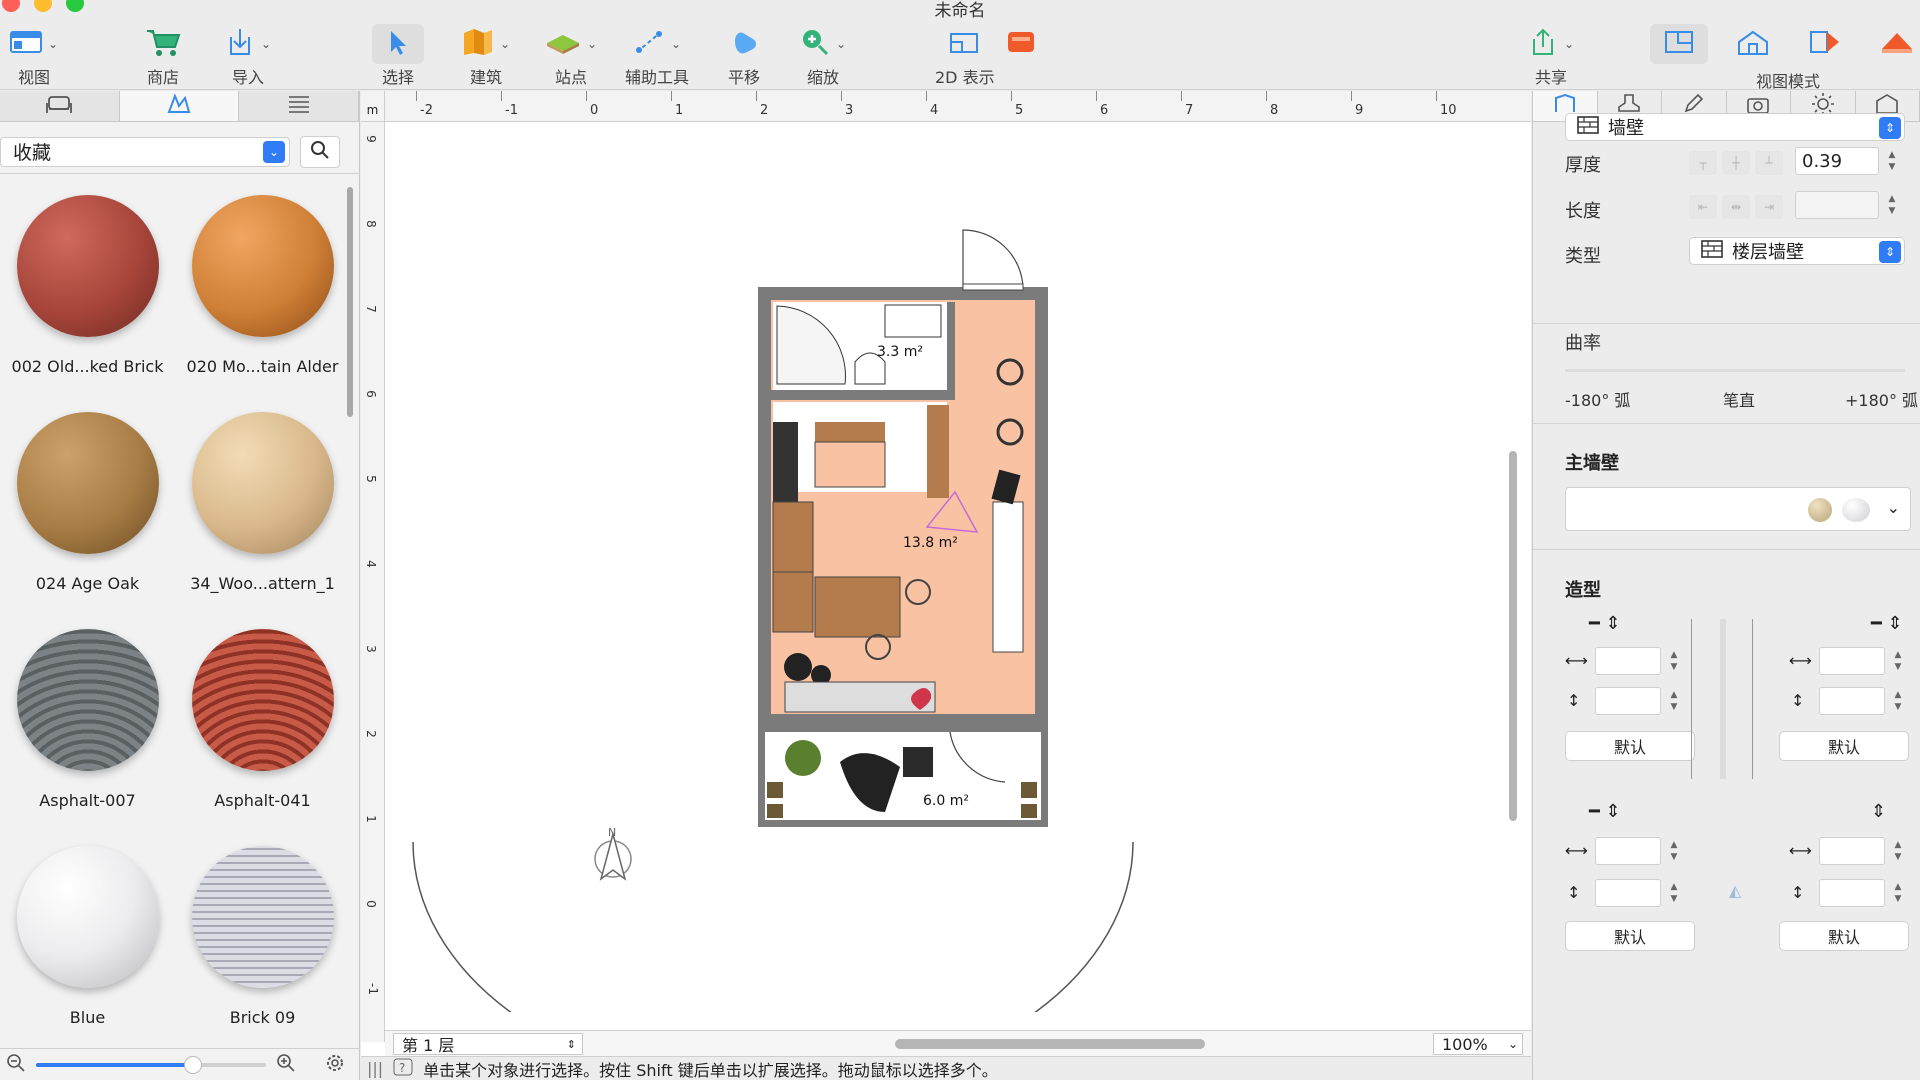 Image resolution: width=1920 pixels, height=1080 pixels. Describe the element at coordinates (262, 942) in the screenshot. I see `material-item: Brick 09` at that location.